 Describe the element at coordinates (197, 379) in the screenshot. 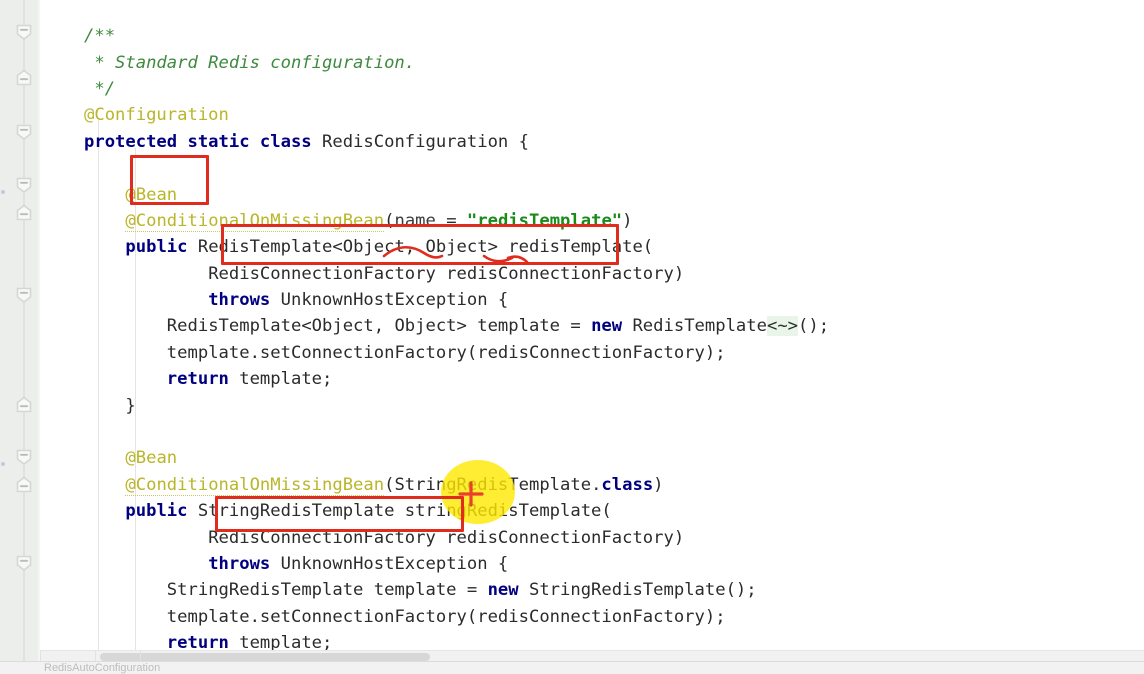

I see `token-keyword: return` at that location.